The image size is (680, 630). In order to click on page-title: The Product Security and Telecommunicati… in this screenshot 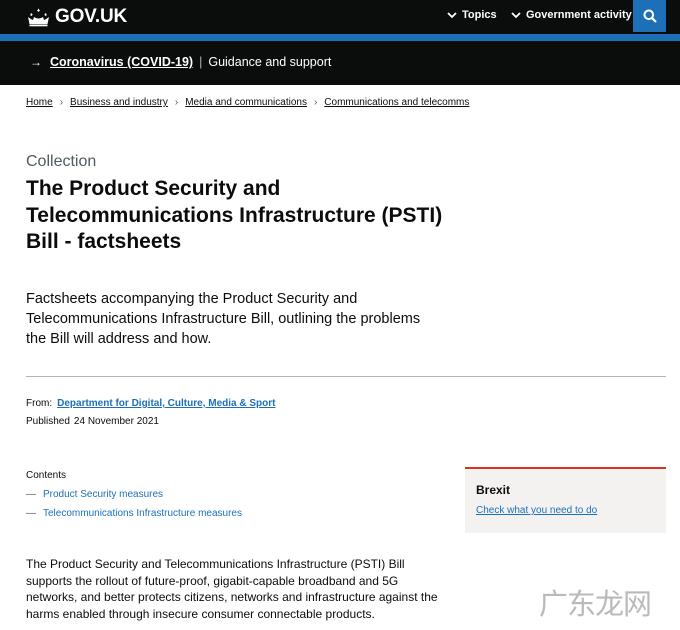, I will do `click(234, 215)`.